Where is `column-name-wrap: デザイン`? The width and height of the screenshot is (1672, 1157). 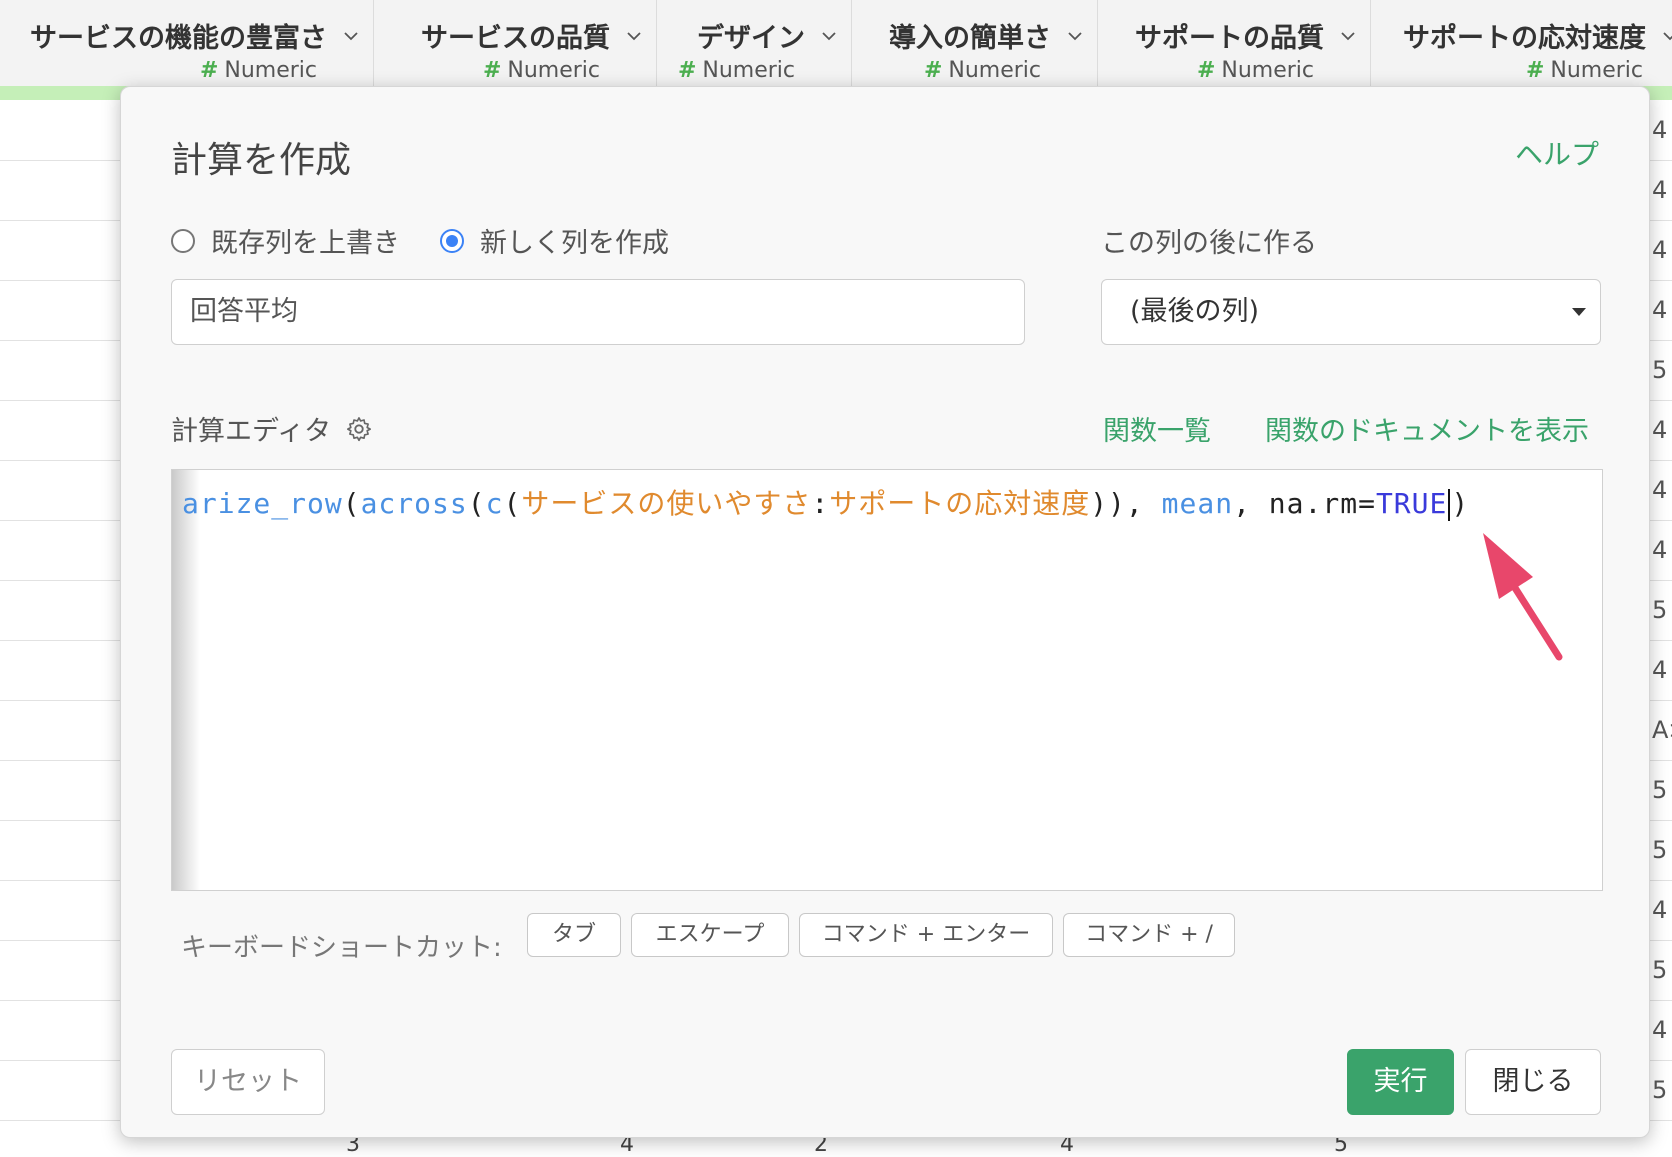 column-name-wrap: デザイン is located at coordinates (767, 35).